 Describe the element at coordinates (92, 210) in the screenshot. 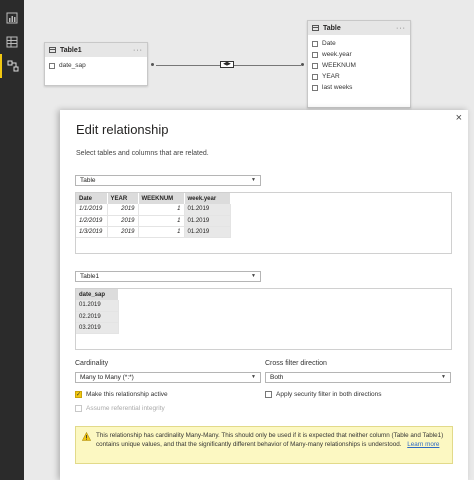

I see `table-cell: 1/1/2019` at that location.